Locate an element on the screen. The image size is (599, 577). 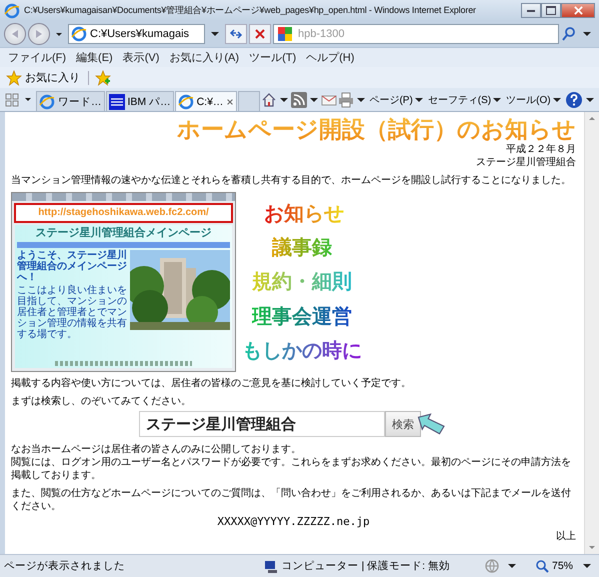
email-address: XXXXX@YYYYY.ZZZZZ.ne.jp is located at coordinates (293, 522).